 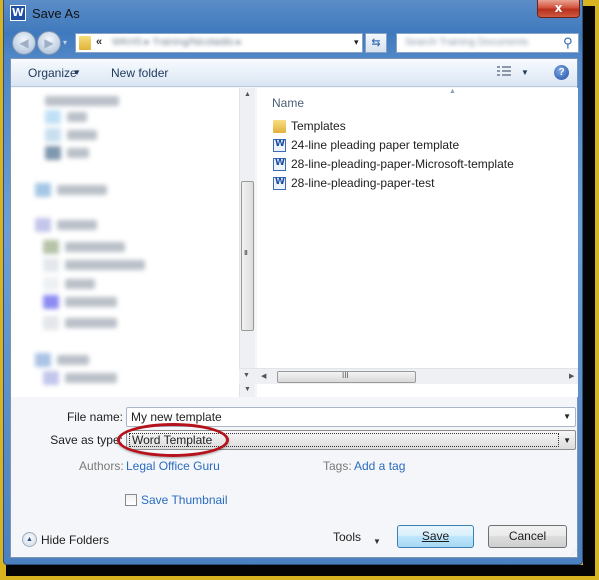 What do you see at coordinates (504, 72) in the screenshot?
I see `view-options-icon` at bounding box center [504, 72].